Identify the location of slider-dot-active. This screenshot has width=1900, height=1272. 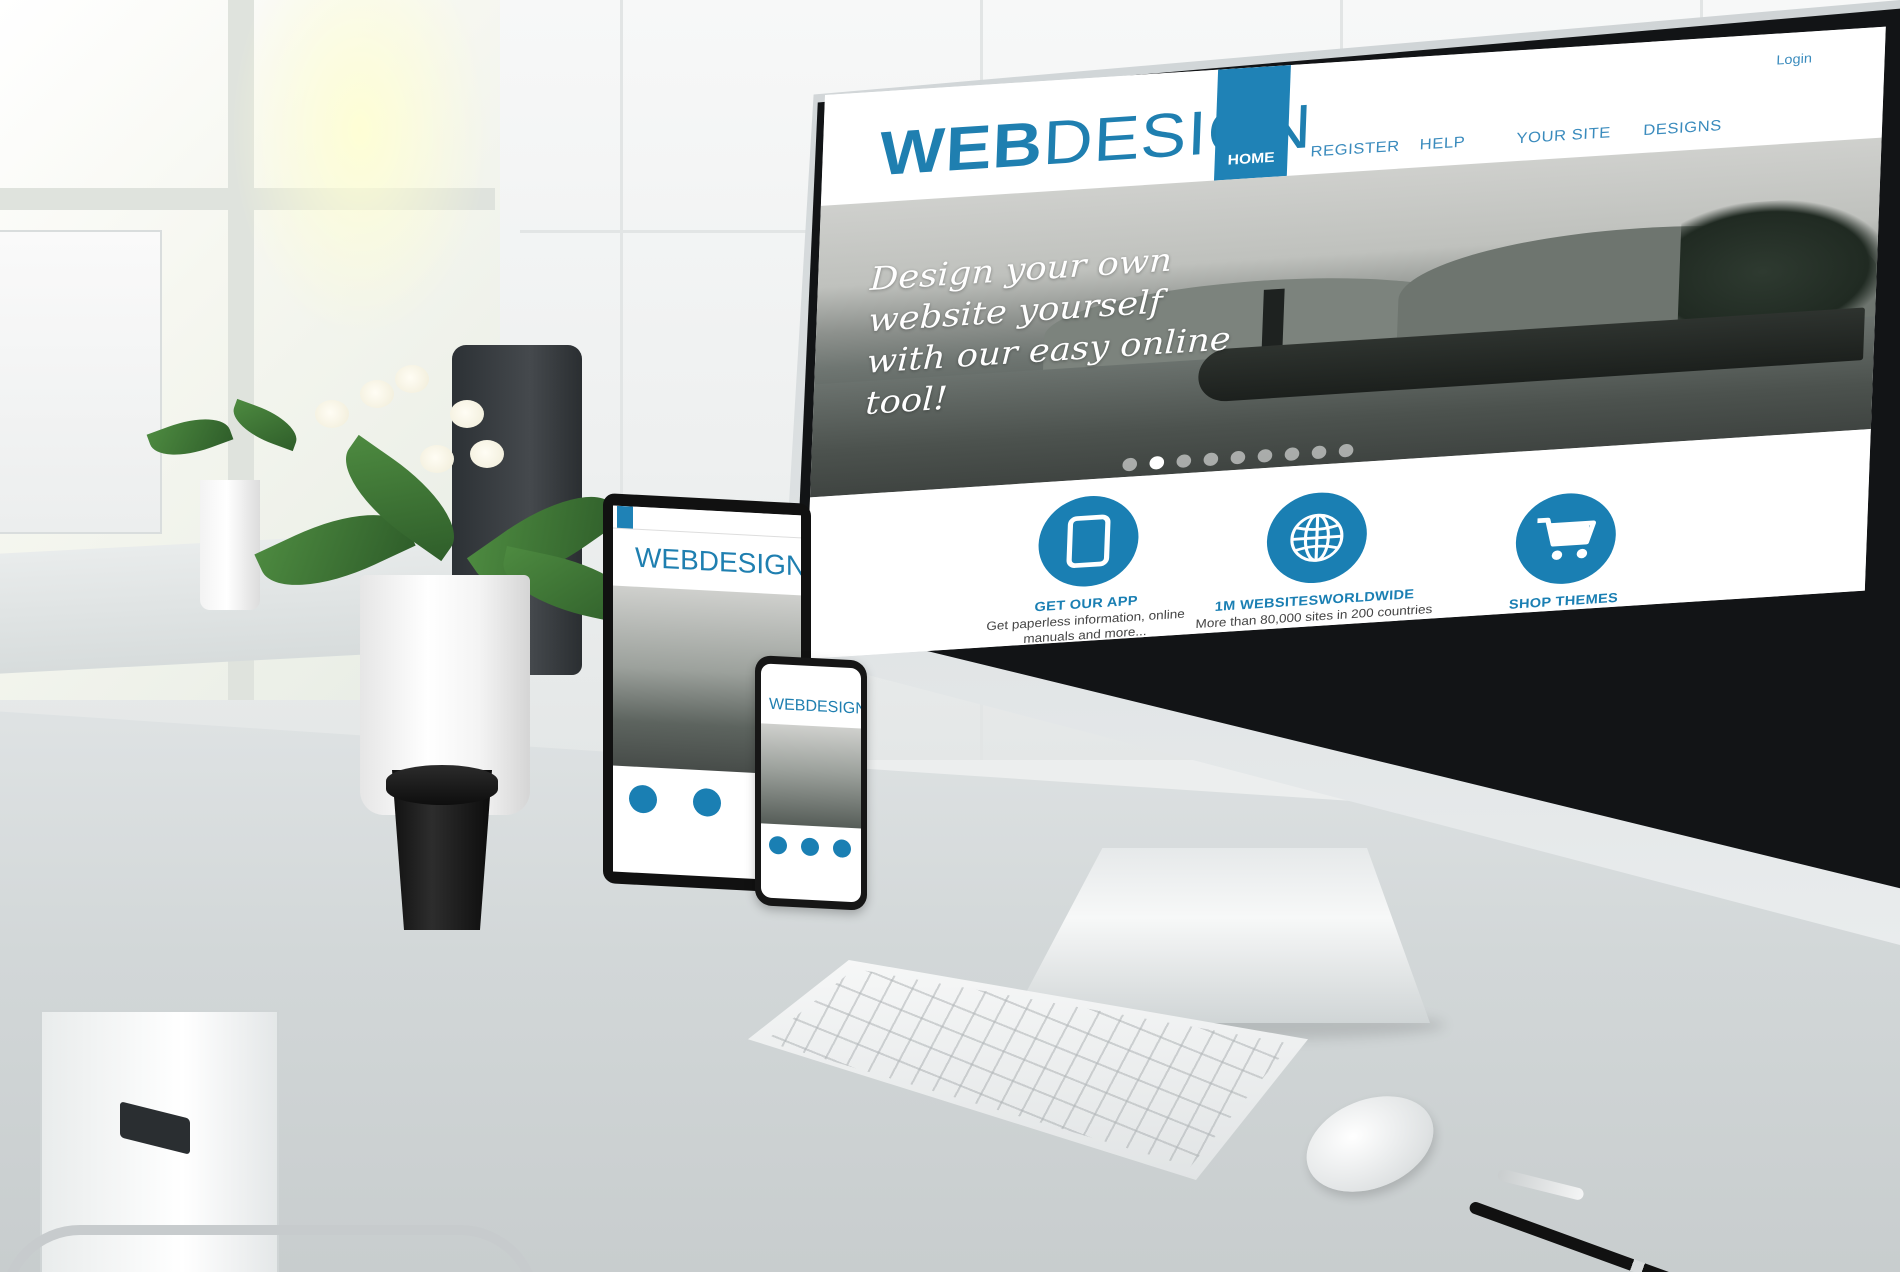
(1157, 462).